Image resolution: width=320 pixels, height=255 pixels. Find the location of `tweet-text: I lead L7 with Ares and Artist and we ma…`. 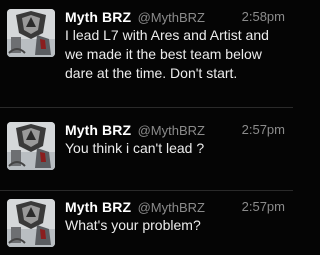

tweet-text: I lead L7 with Ares and Artist and we ma… is located at coordinates (167, 54).